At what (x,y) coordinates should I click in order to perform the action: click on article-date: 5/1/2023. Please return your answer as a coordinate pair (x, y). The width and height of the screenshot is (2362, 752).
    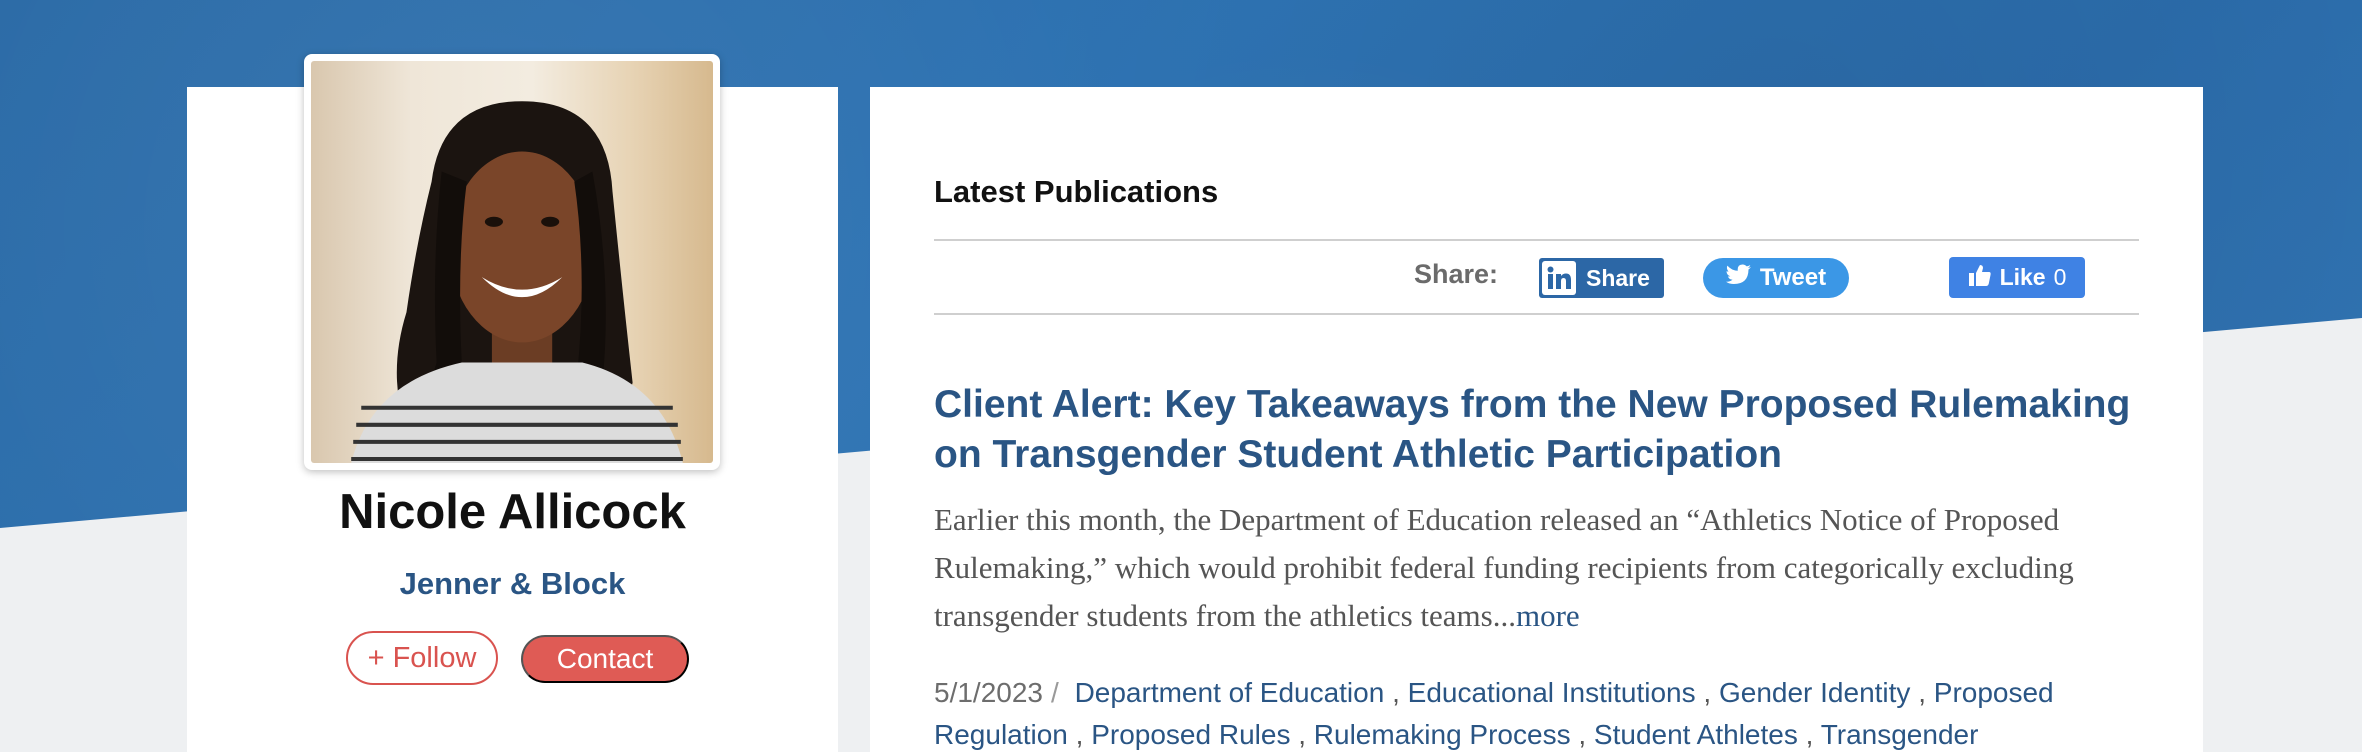
    Looking at the image, I should click on (988, 692).